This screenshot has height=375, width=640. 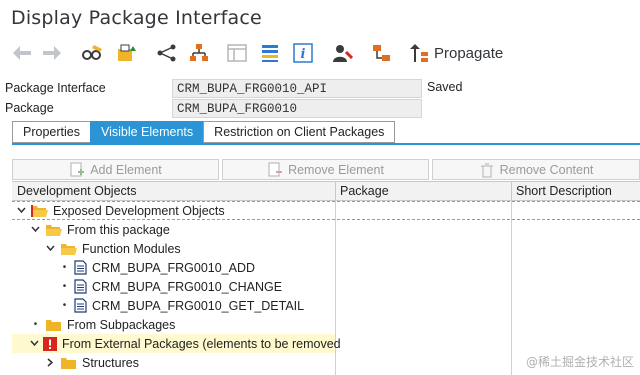 What do you see at coordinates (297, 88) in the screenshot?
I see `package-interface-field: CRM_BUPA_FRG0010_API` at bounding box center [297, 88].